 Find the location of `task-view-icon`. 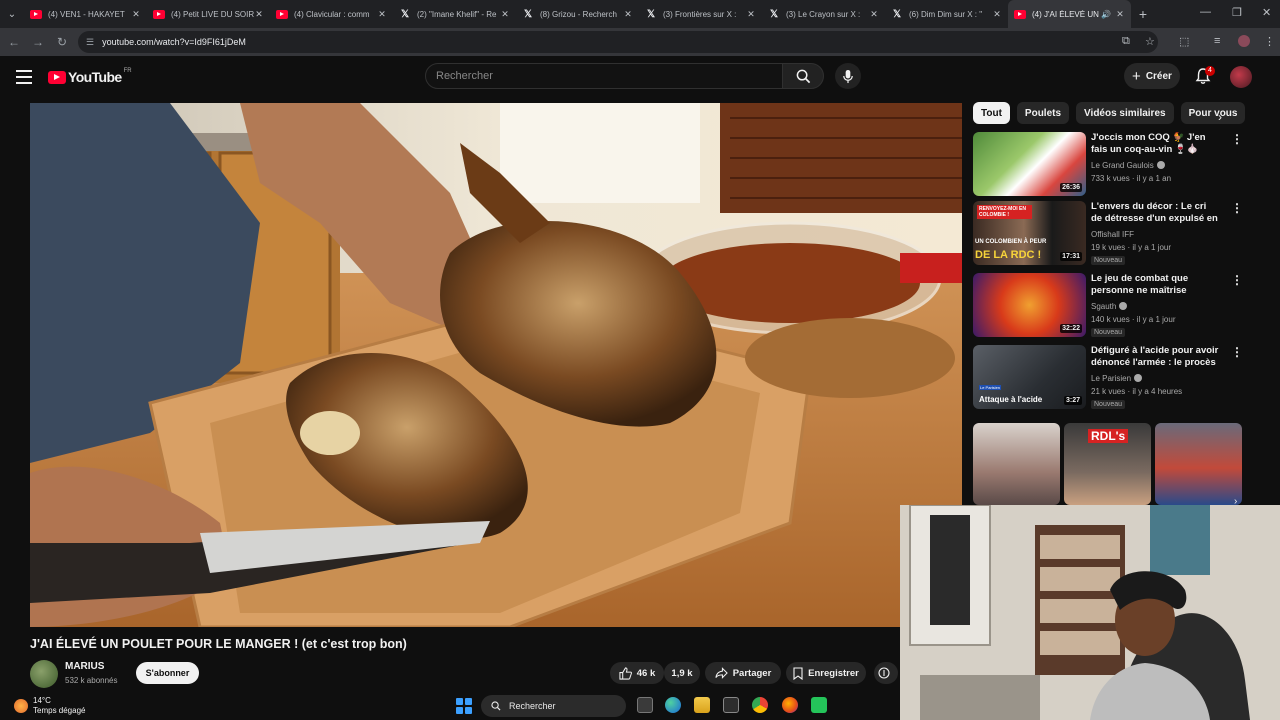

task-view-icon is located at coordinates (645, 705).